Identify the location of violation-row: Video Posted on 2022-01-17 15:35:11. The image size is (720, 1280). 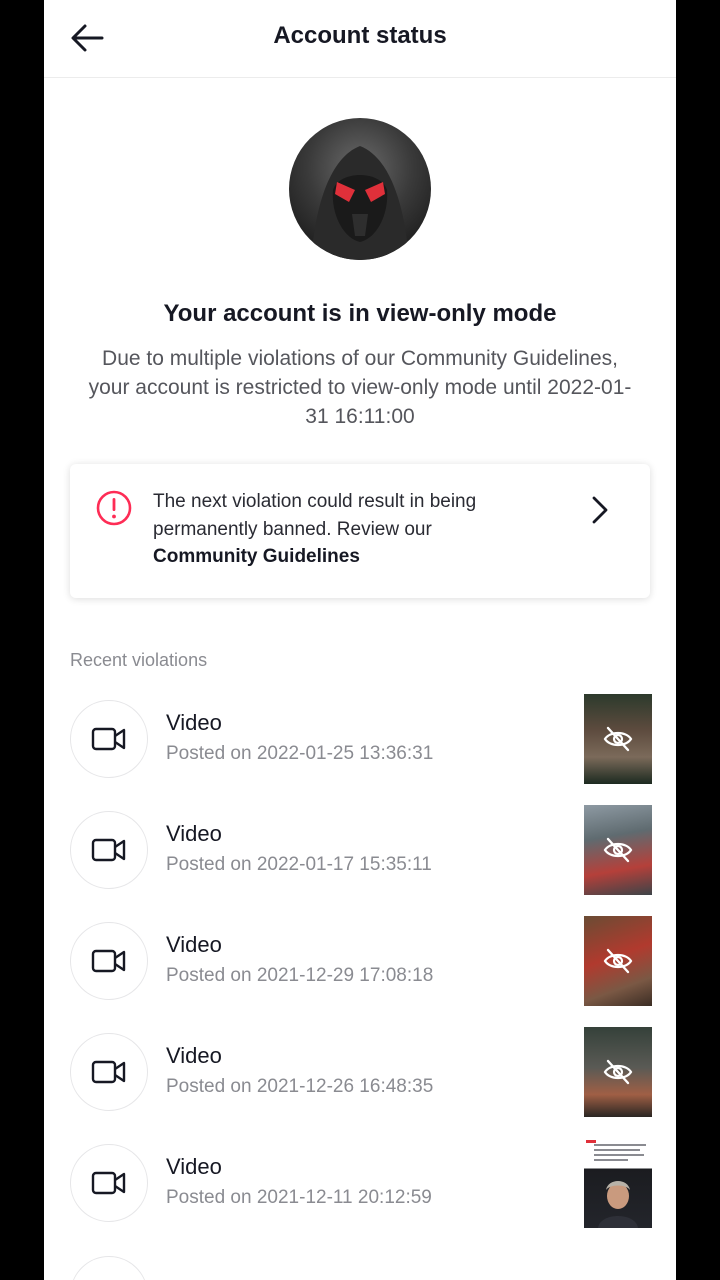
(360, 855).